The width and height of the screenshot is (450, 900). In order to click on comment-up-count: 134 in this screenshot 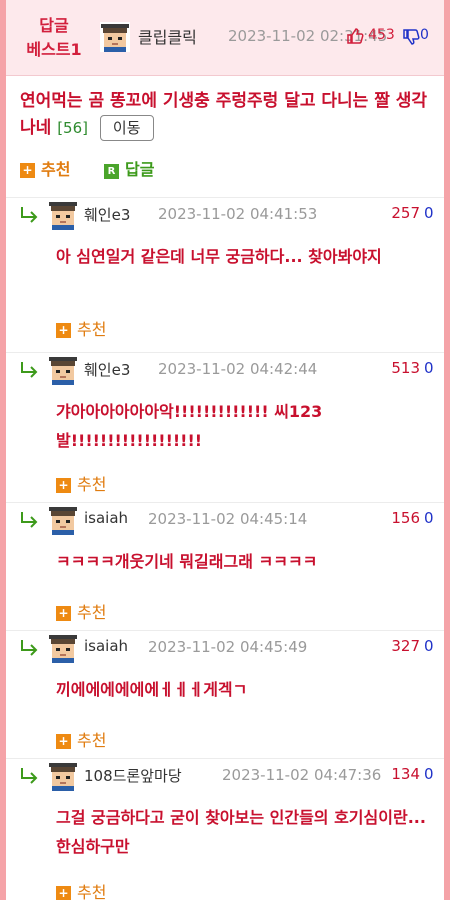, I will do `click(403, 774)`.